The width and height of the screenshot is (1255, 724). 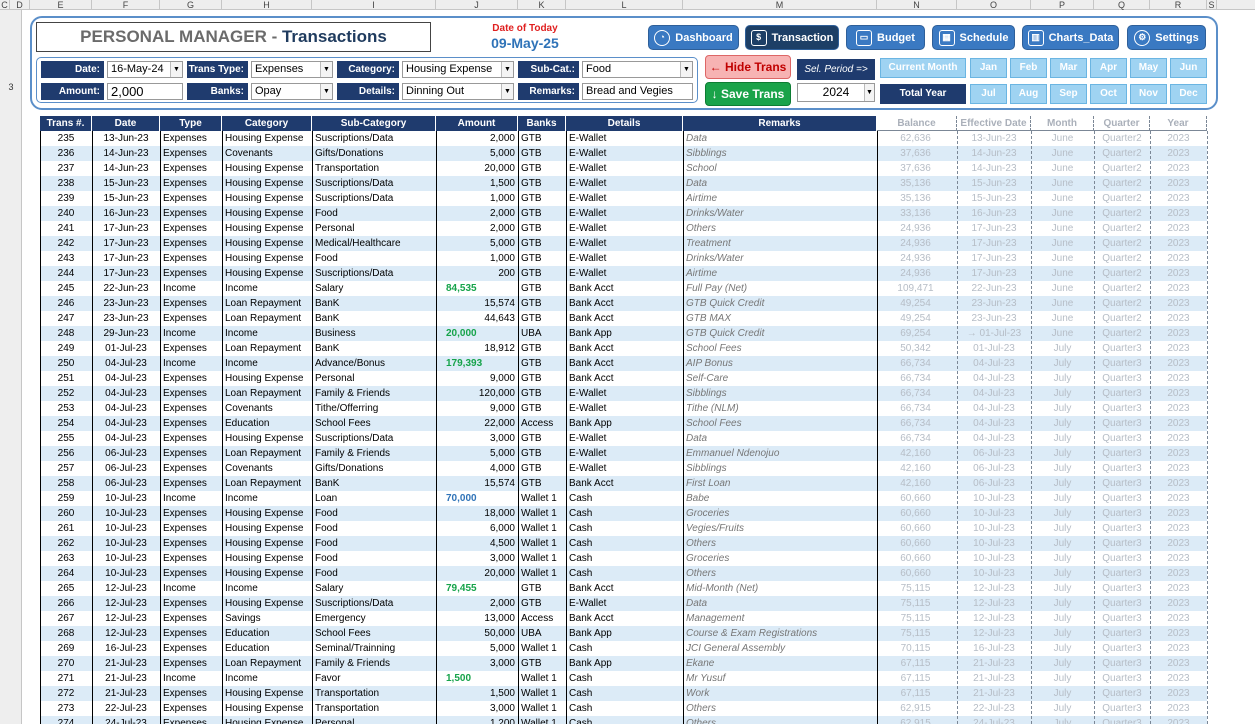 I want to click on cell-sub-category: Tithe/Offerring, so click(x=374, y=408).